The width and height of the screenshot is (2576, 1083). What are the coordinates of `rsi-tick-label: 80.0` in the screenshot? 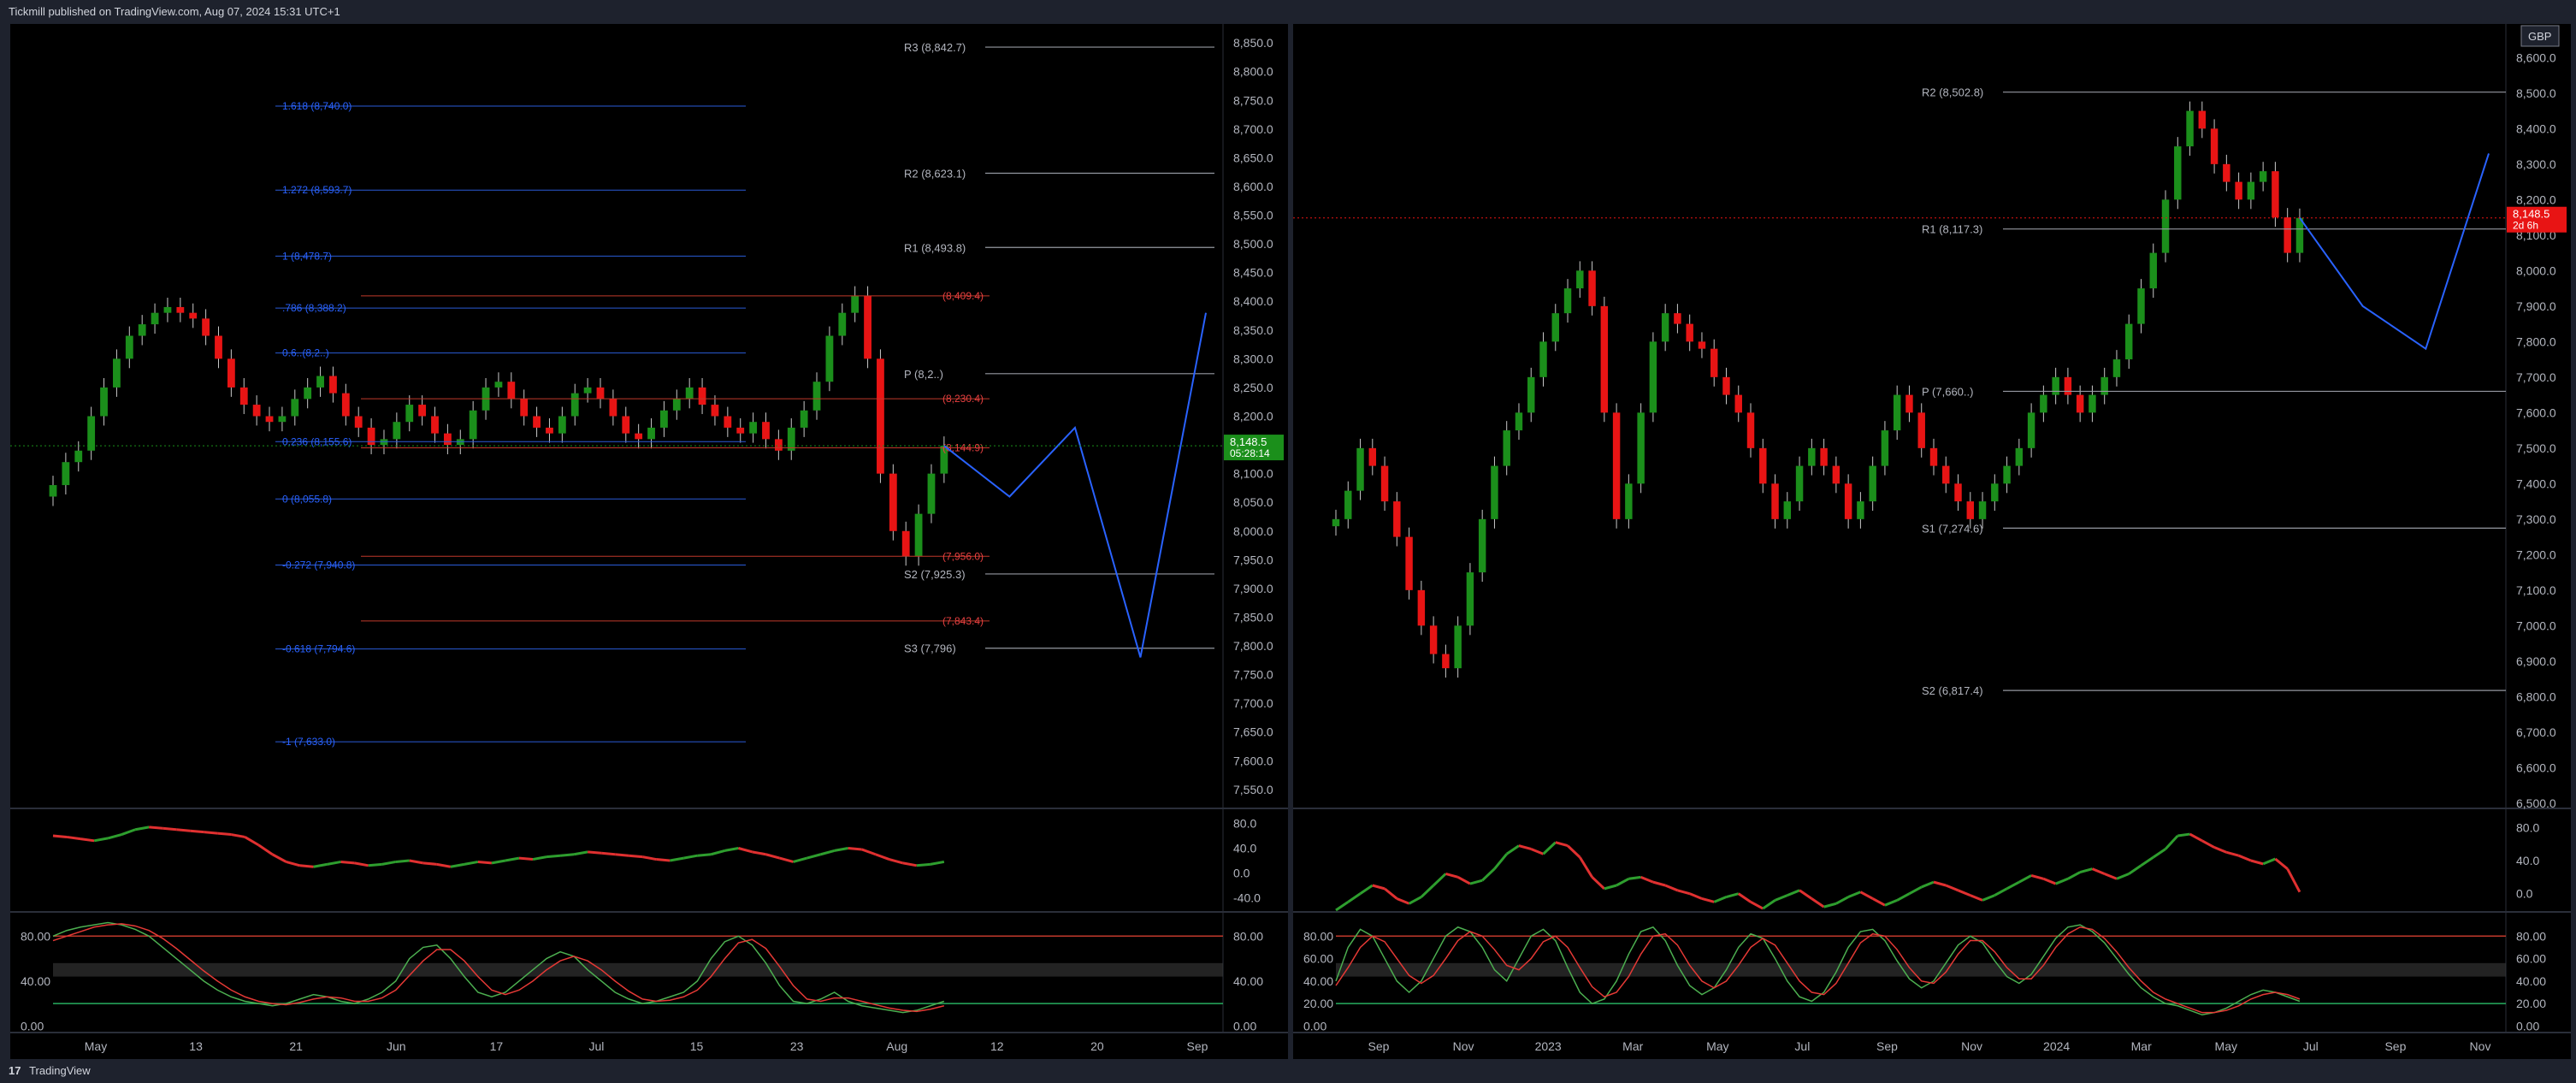 It's located at (2527, 827).